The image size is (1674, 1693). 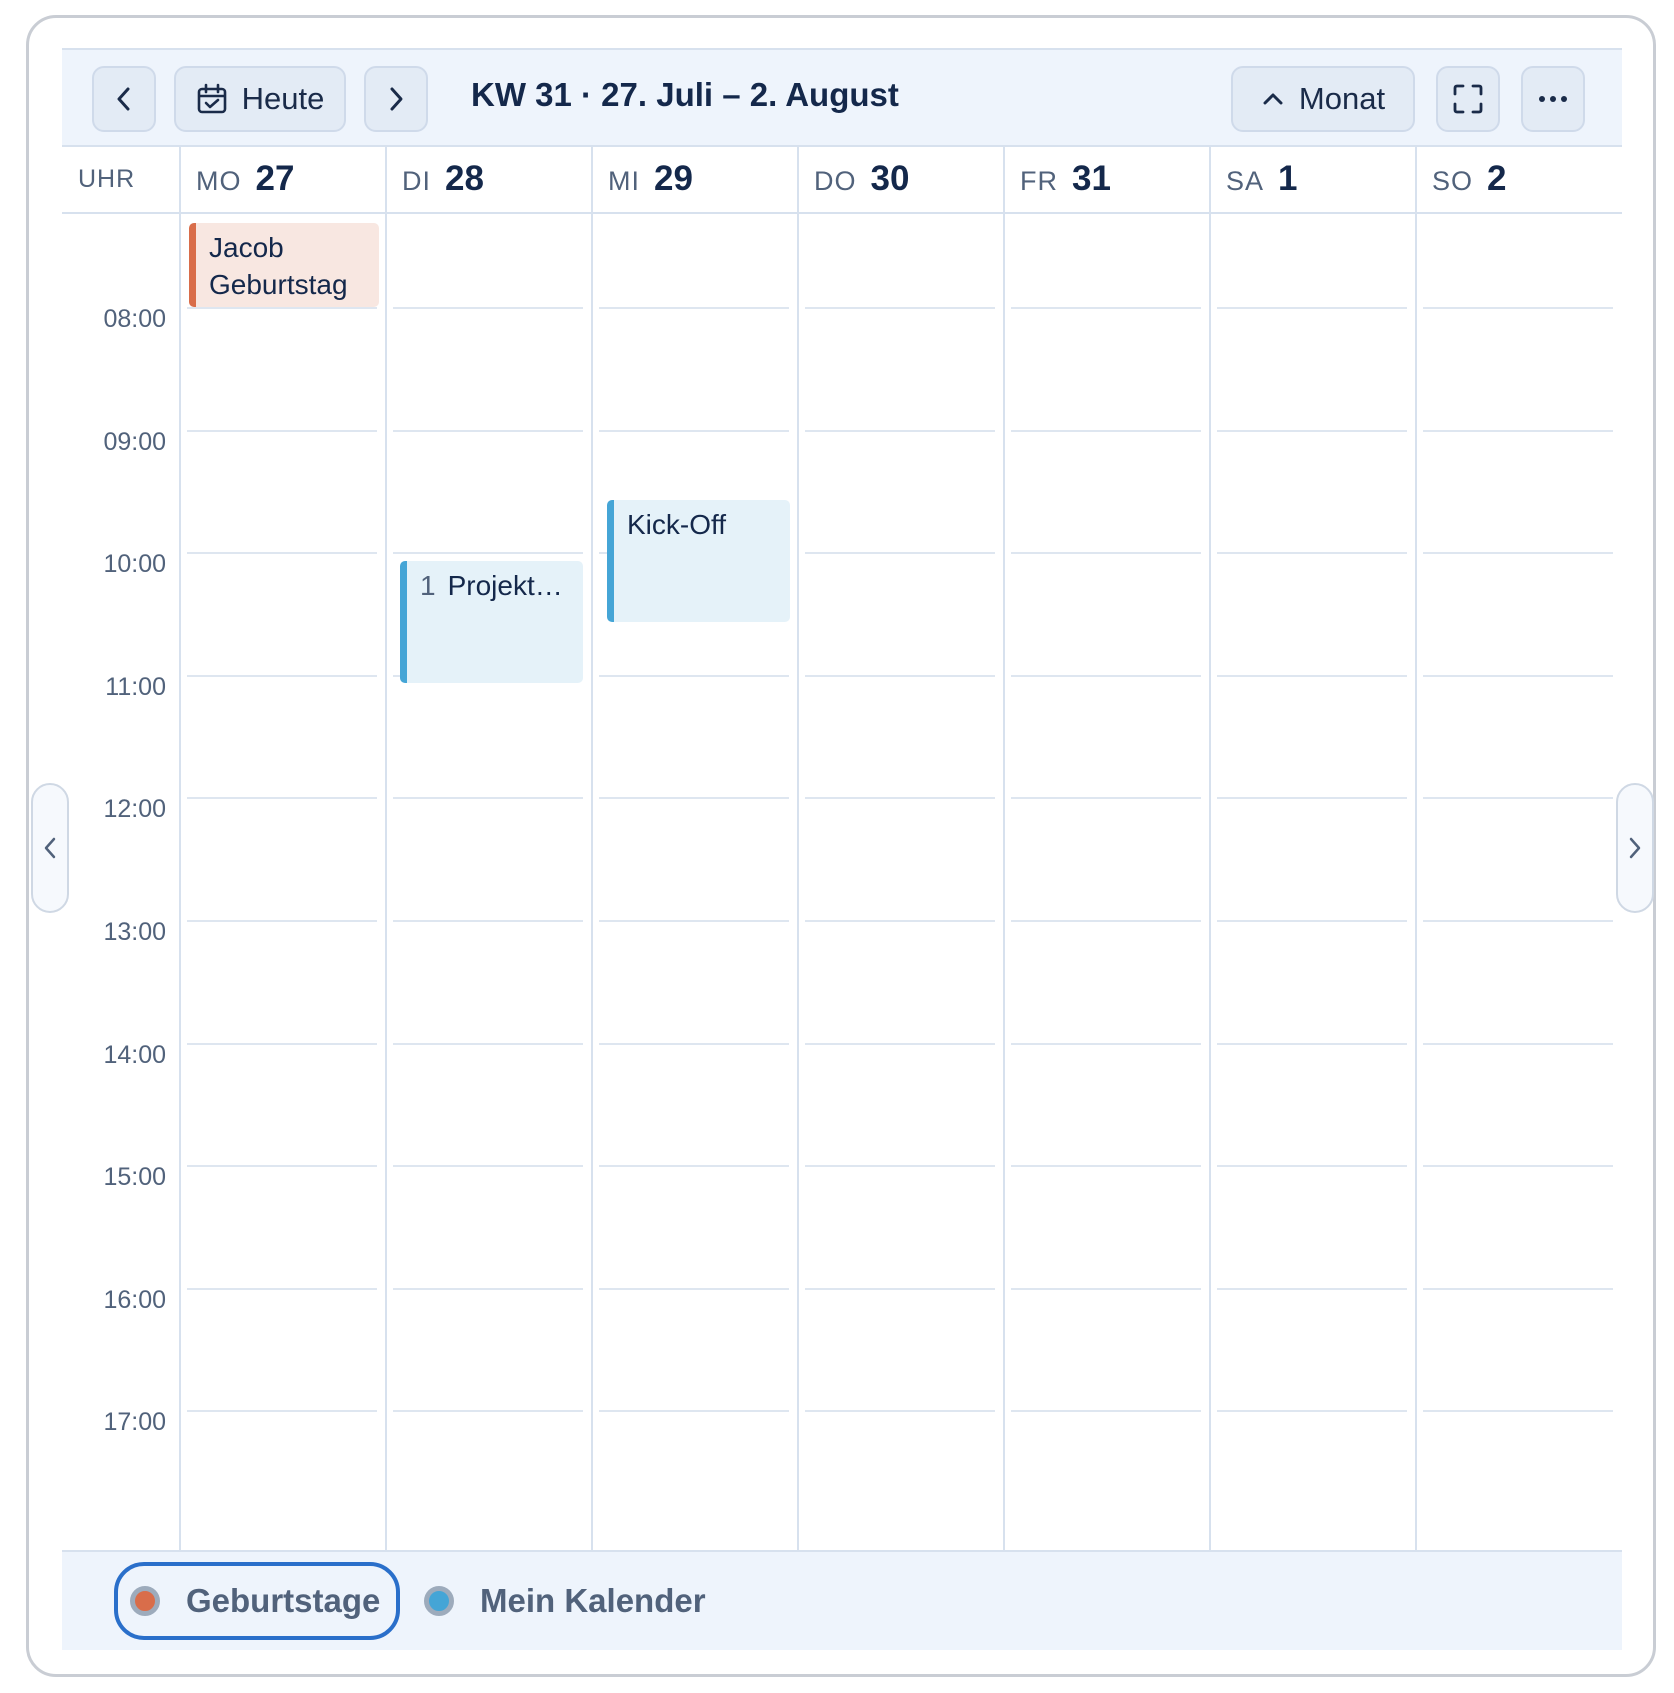 I want to click on hour-label: 09:00, so click(x=134, y=442).